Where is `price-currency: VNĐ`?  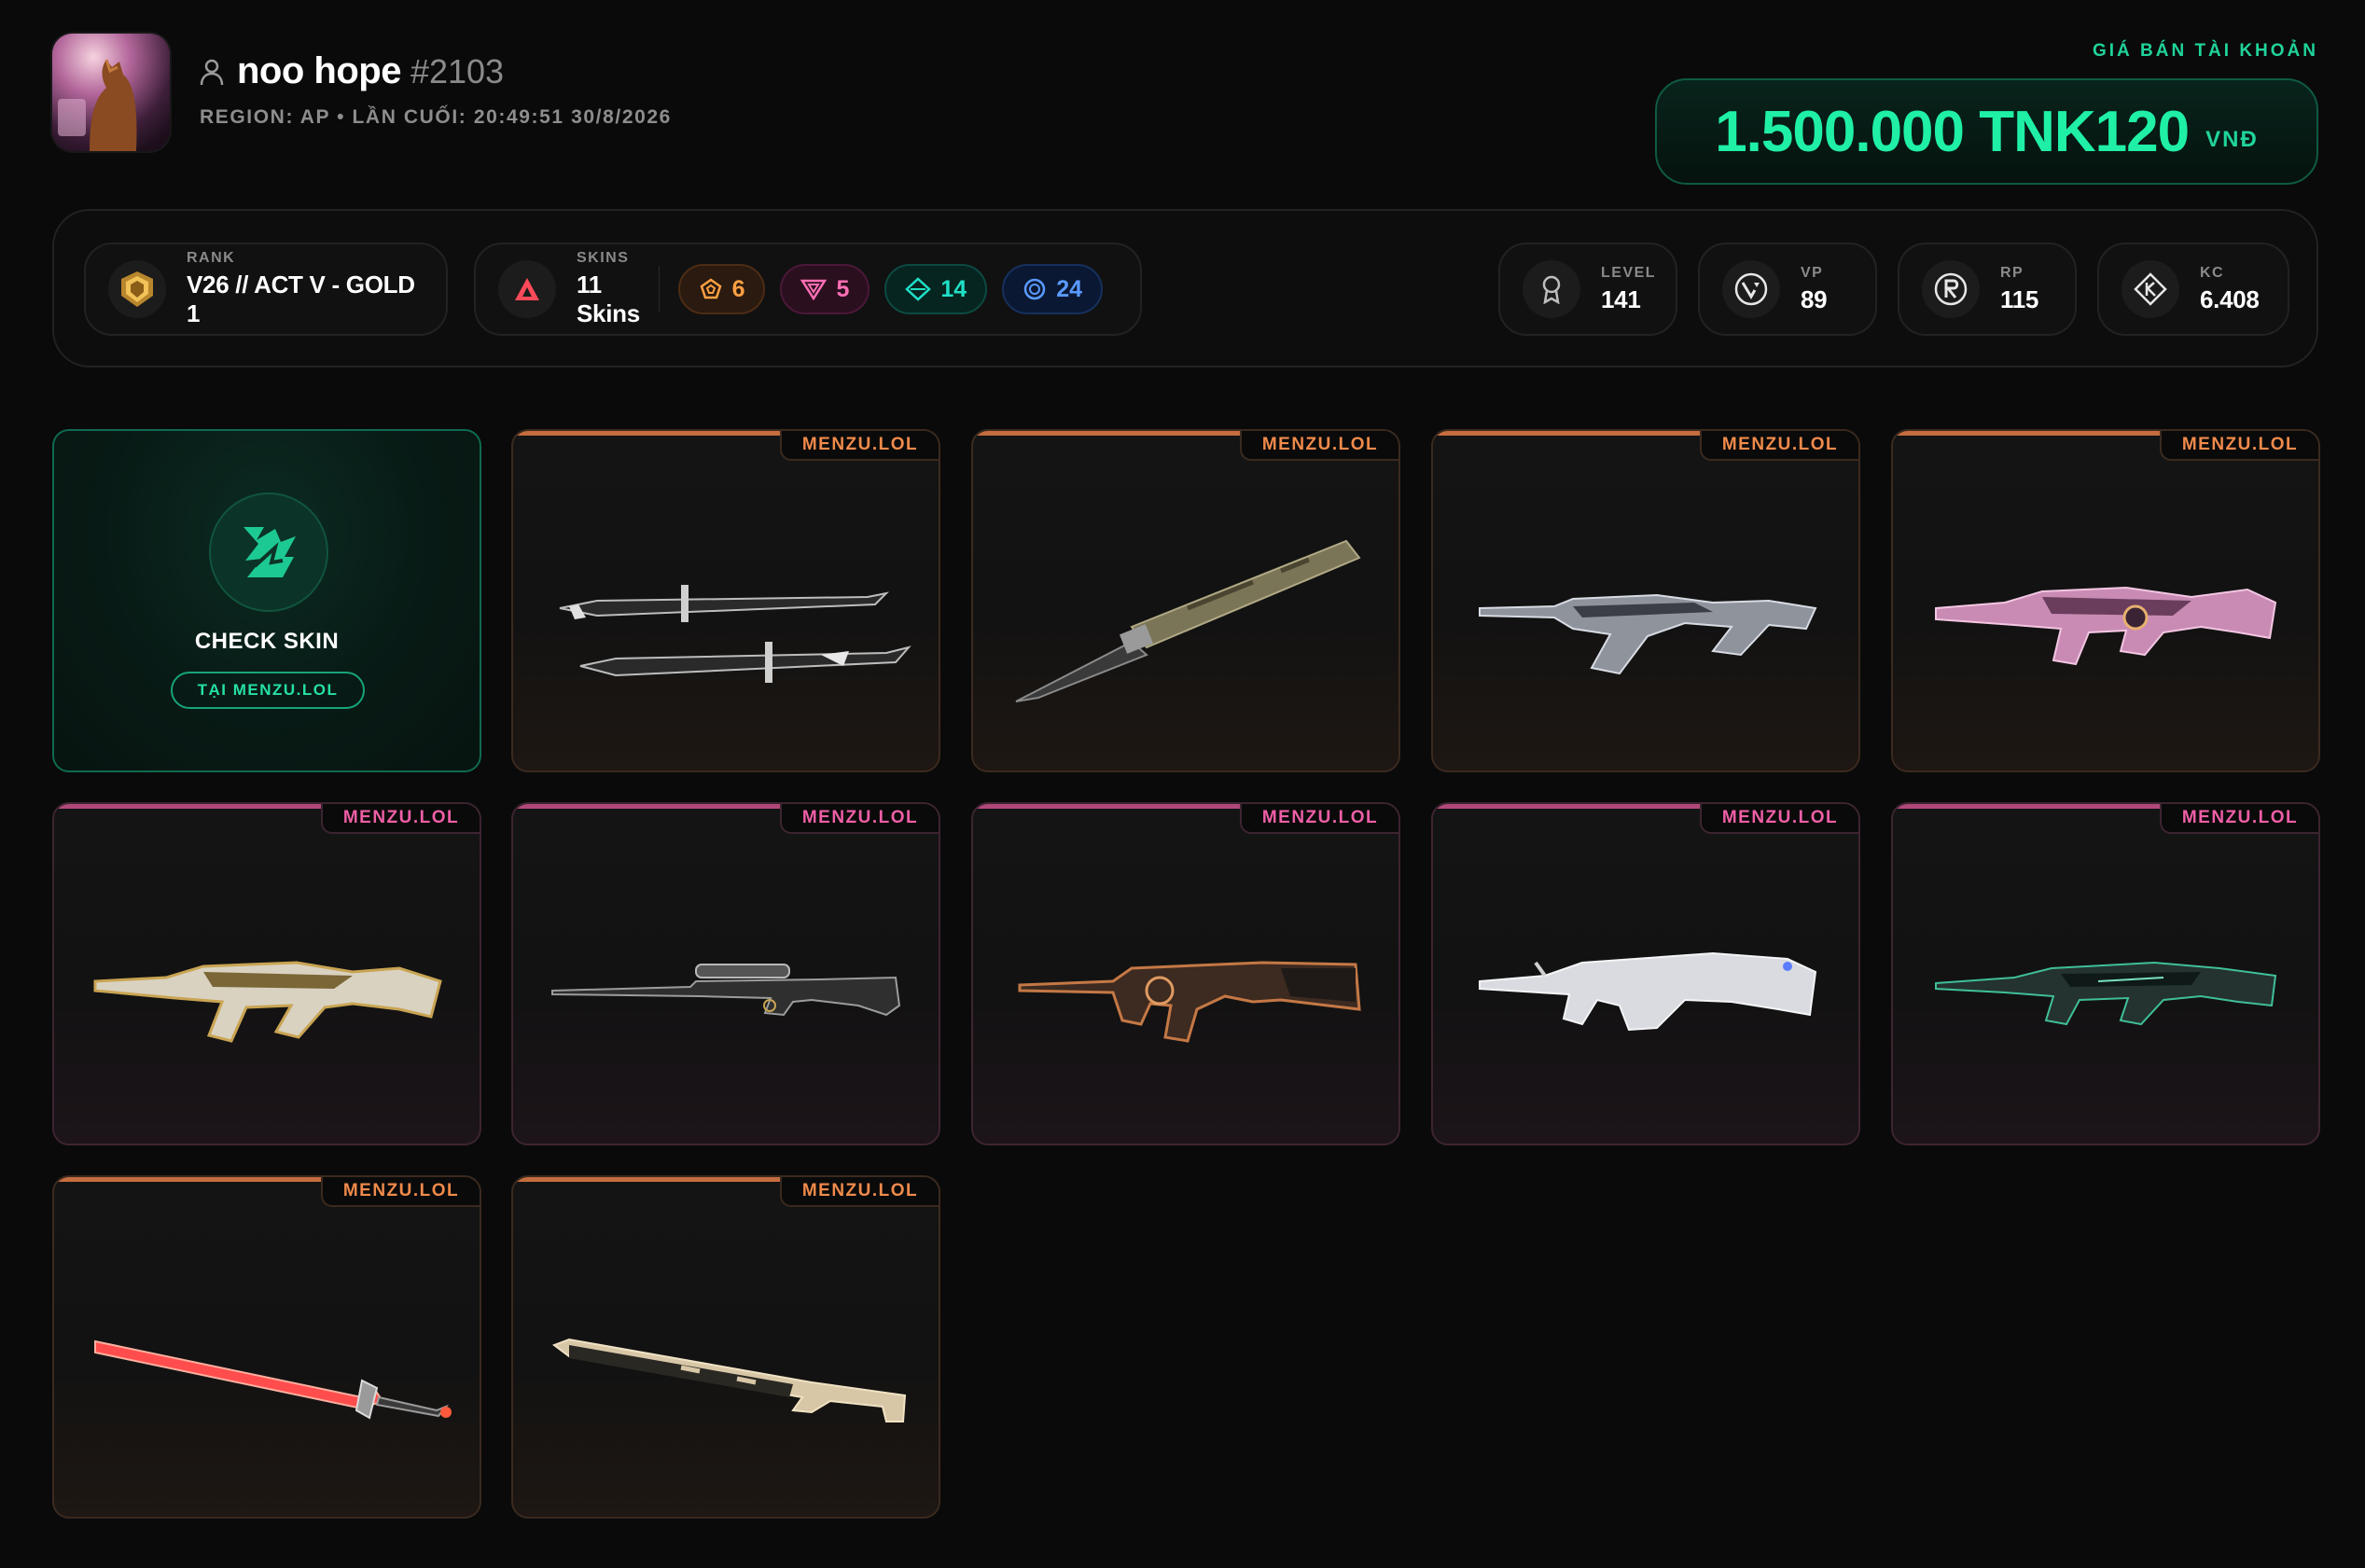
price-currency: VNĐ is located at coordinates (2232, 139).